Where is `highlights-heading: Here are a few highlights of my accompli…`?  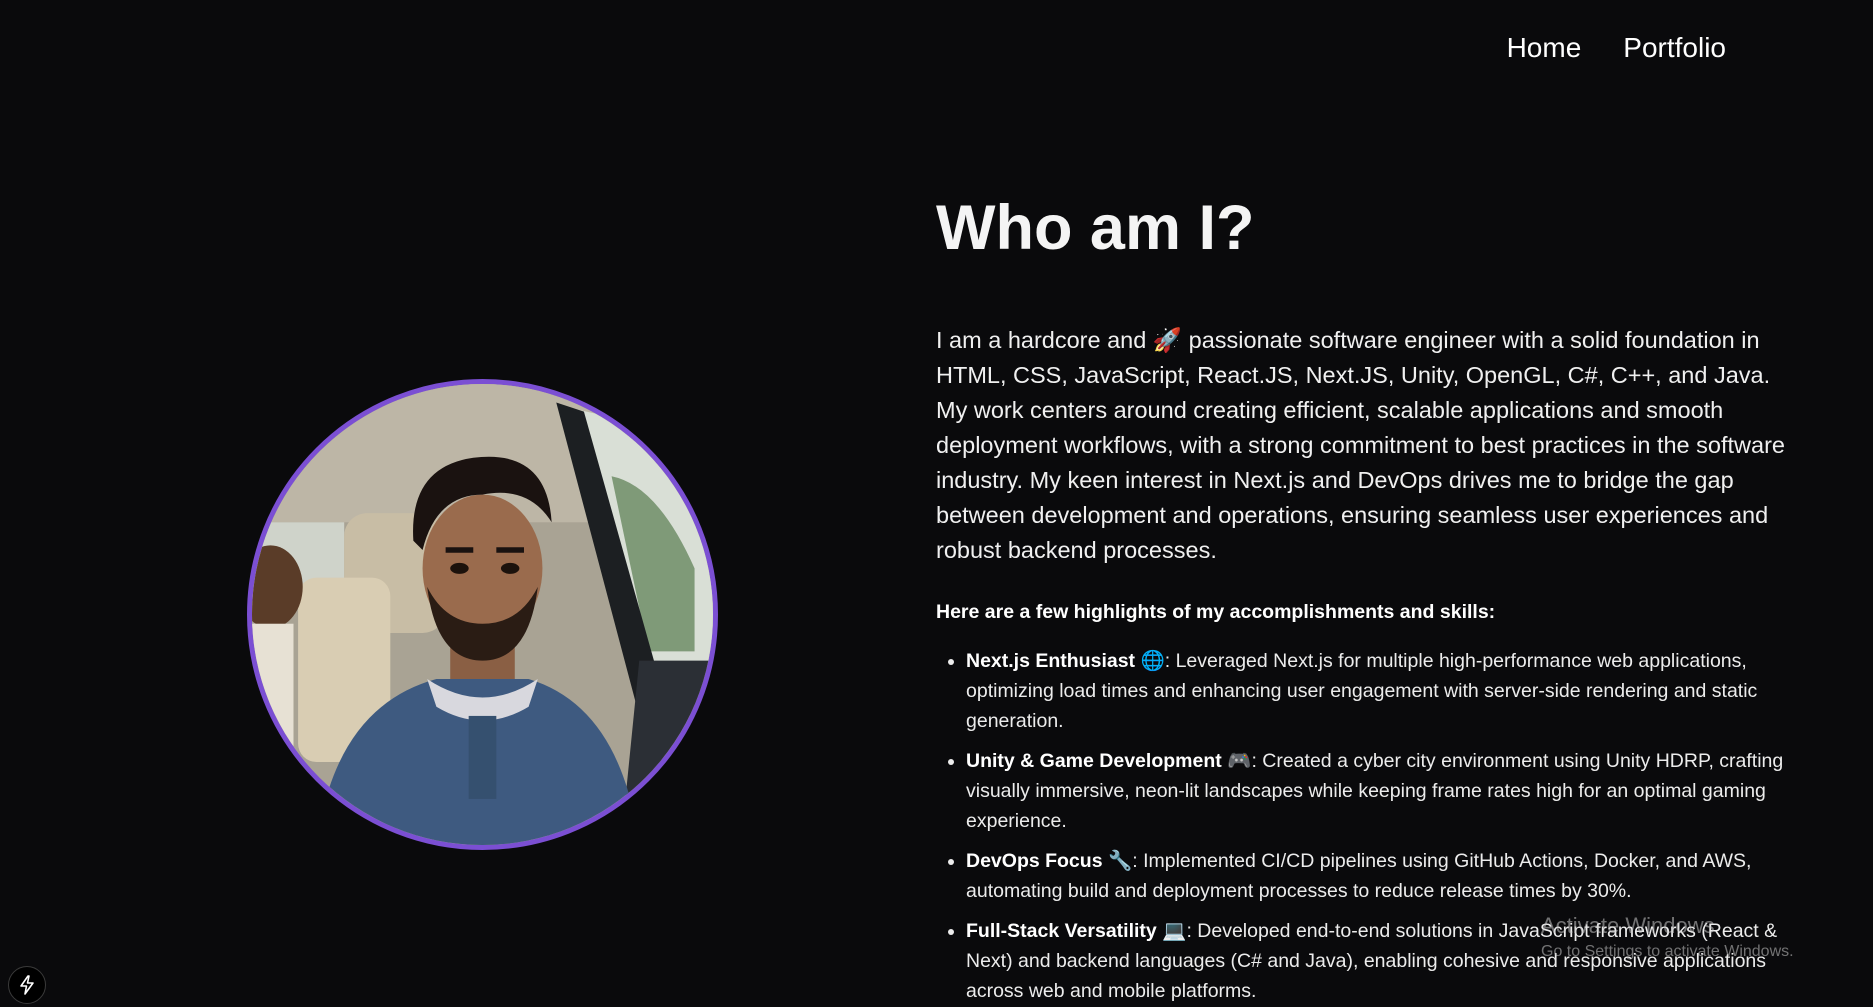
highlights-heading: Here are a few highlights of my accompli… is located at coordinates (1216, 612).